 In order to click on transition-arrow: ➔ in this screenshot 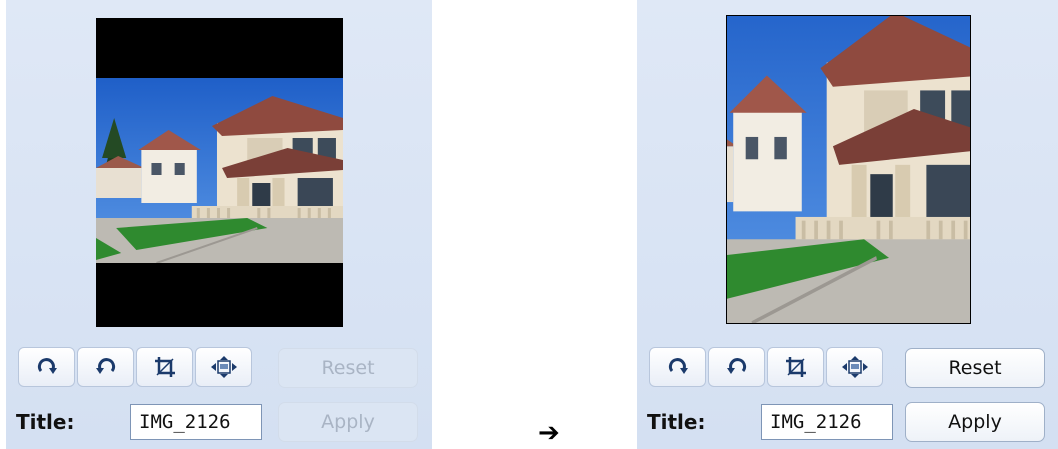, I will do `click(549, 433)`.